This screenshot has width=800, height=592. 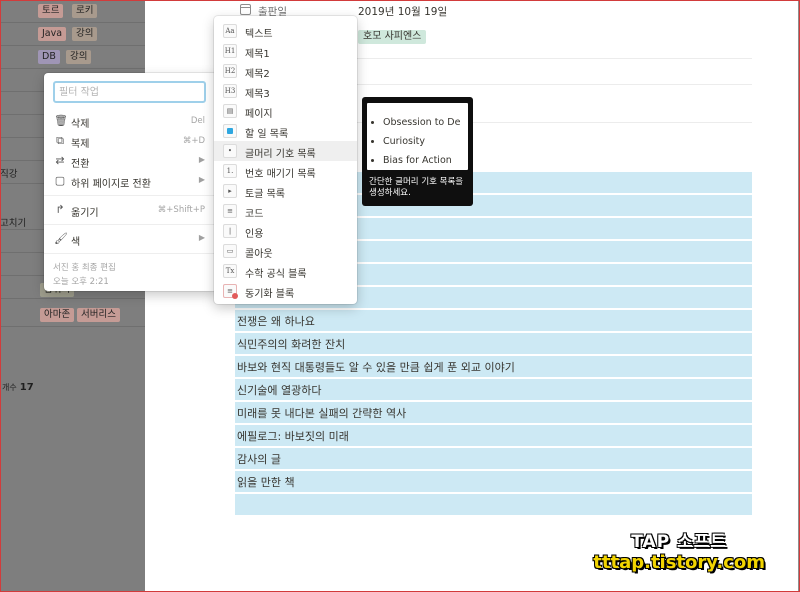 What do you see at coordinates (245, 9) in the screenshot?
I see `calendar-icon` at bounding box center [245, 9].